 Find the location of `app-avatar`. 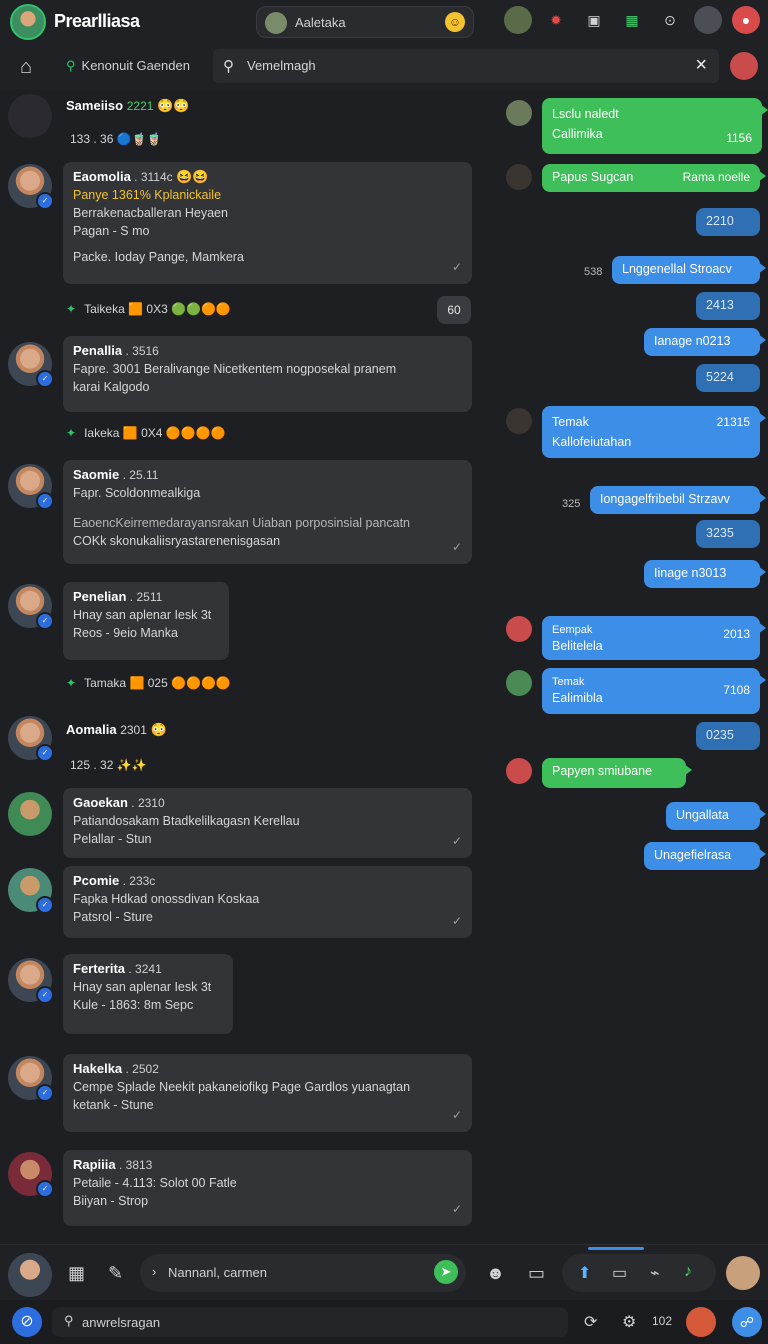

app-avatar is located at coordinates (28, 22).